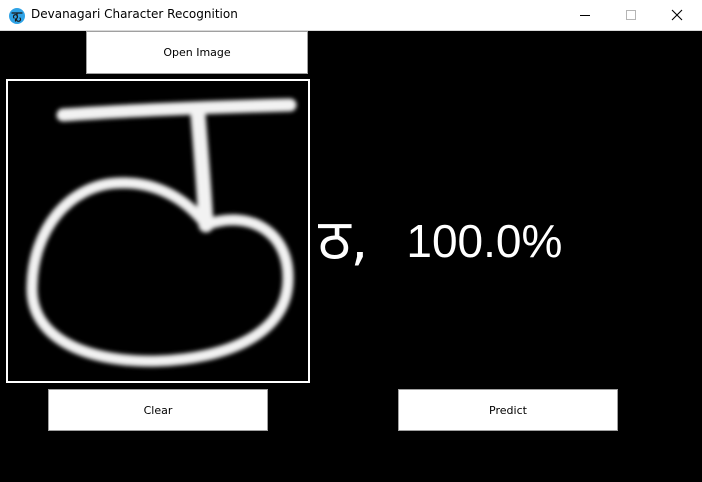 The width and height of the screenshot is (702, 482). What do you see at coordinates (334, 240) in the screenshot?
I see `predicted-character: ठ` at bounding box center [334, 240].